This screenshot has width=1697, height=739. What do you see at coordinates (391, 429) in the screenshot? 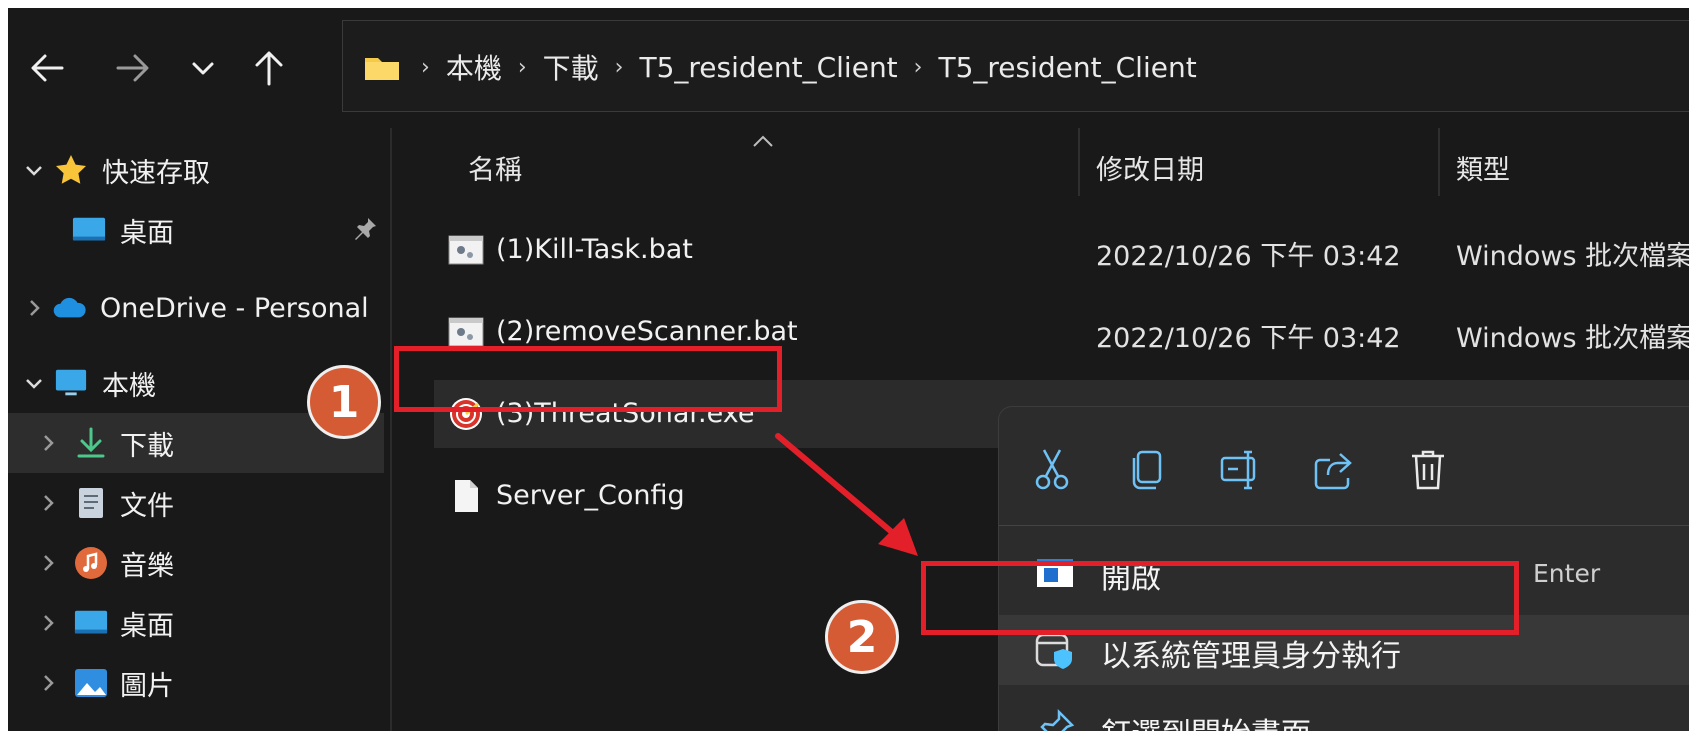
I see `pane-divider` at bounding box center [391, 429].